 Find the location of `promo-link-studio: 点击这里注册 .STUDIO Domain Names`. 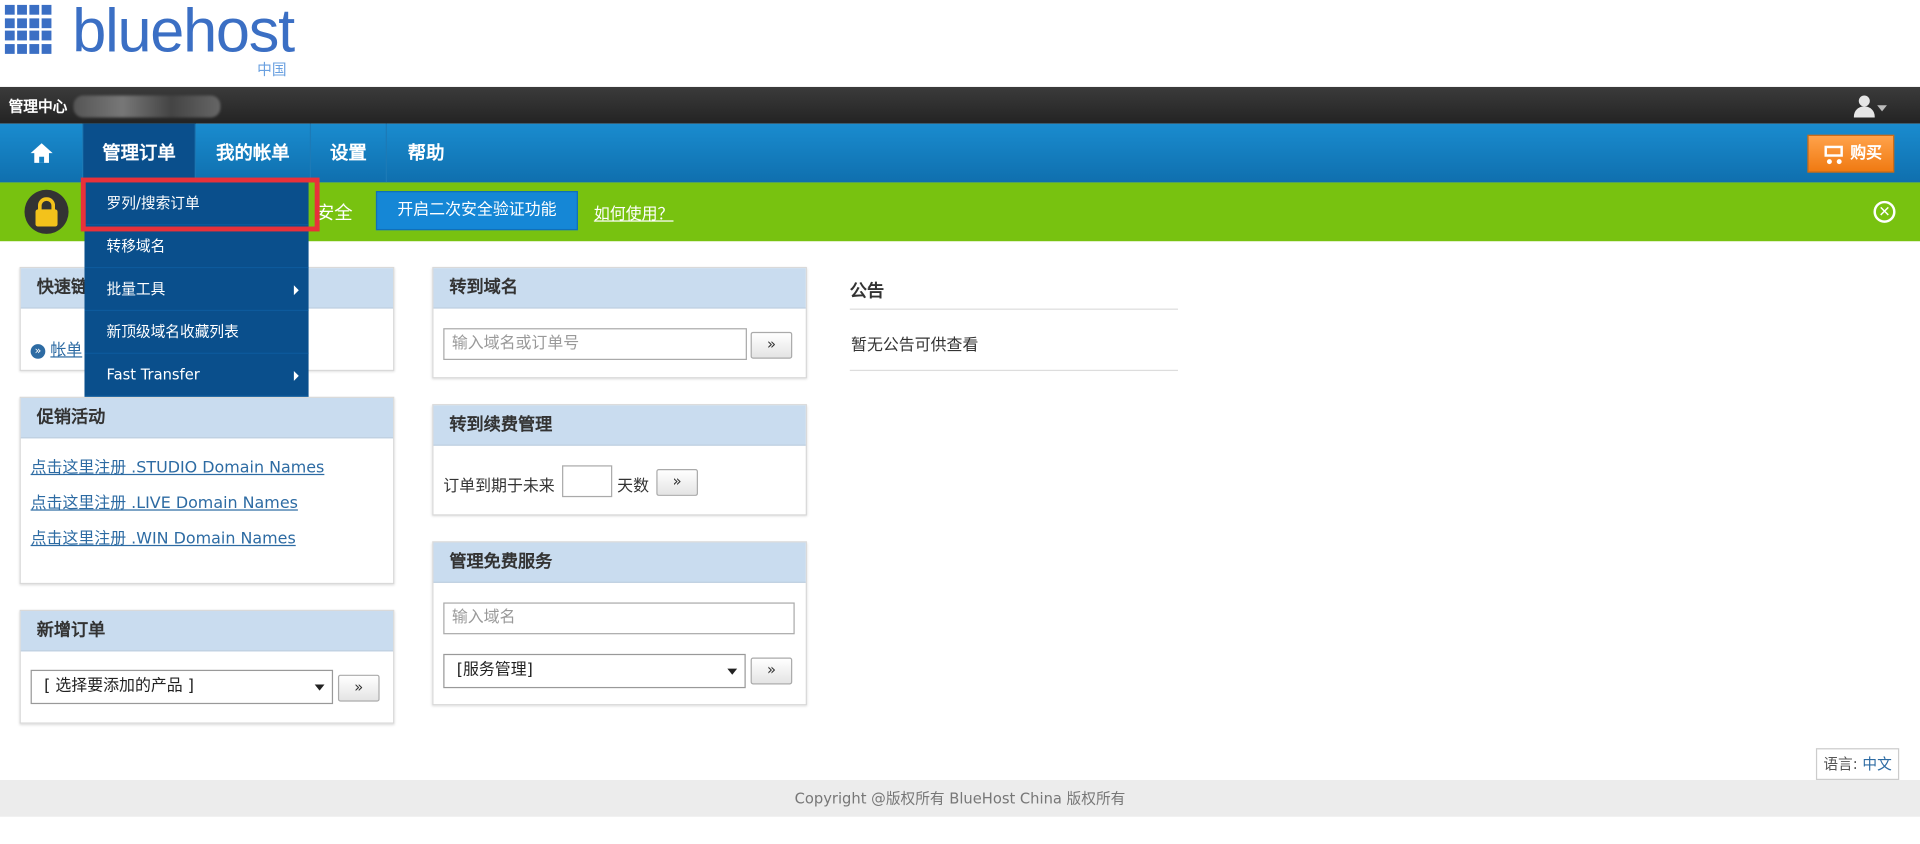

promo-link-studio: 点击这里注册 .STUDIO Domain Names is located at coordinates (207, 465).